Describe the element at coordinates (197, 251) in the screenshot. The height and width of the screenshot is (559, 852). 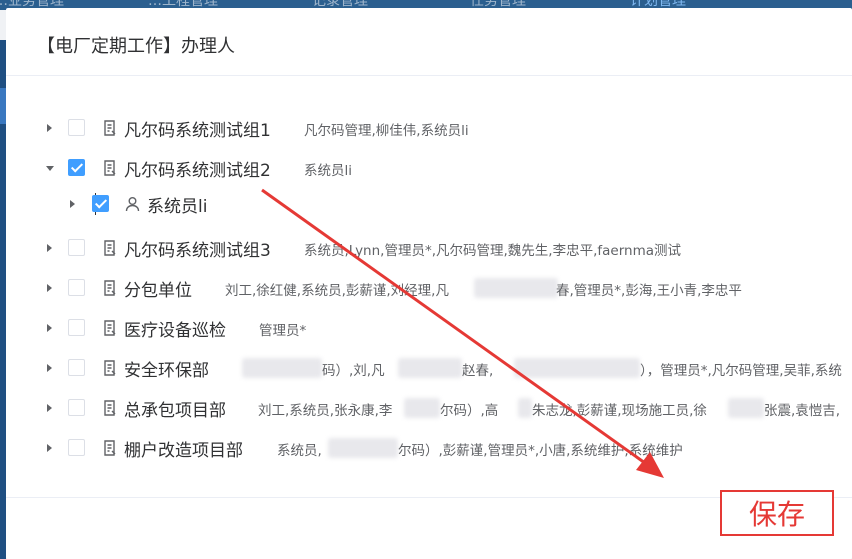
I see `node-label: 凡尔码系统测试组3` at that location.